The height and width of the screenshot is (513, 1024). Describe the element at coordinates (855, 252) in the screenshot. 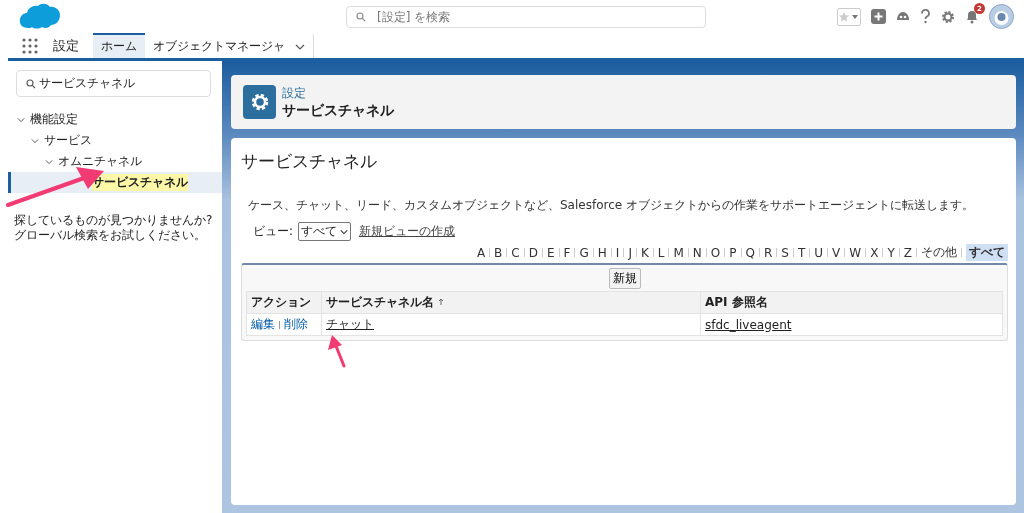

I see `alphabet-filter: W` at that location.